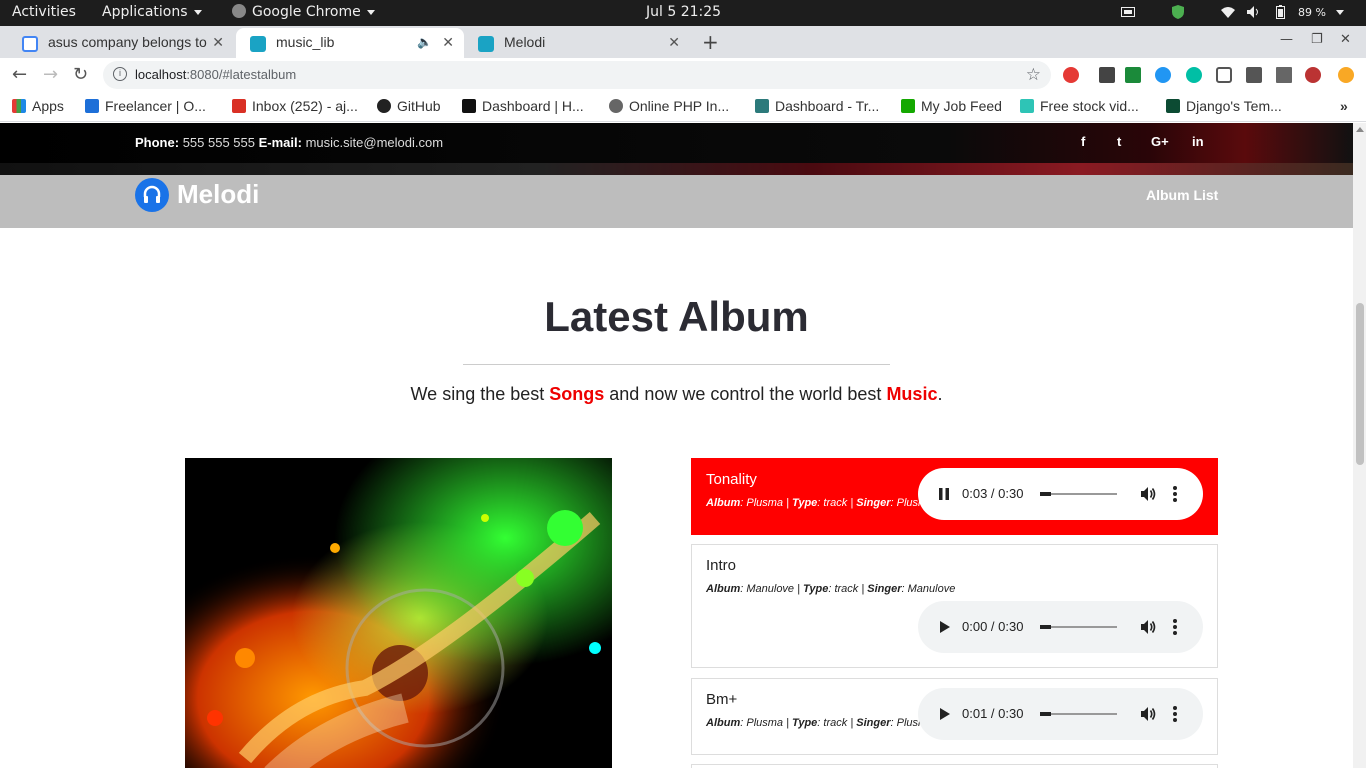  Describe the element at coordinates (44, 12) in the screenshot. I see `activities-button: Activities` at that location.